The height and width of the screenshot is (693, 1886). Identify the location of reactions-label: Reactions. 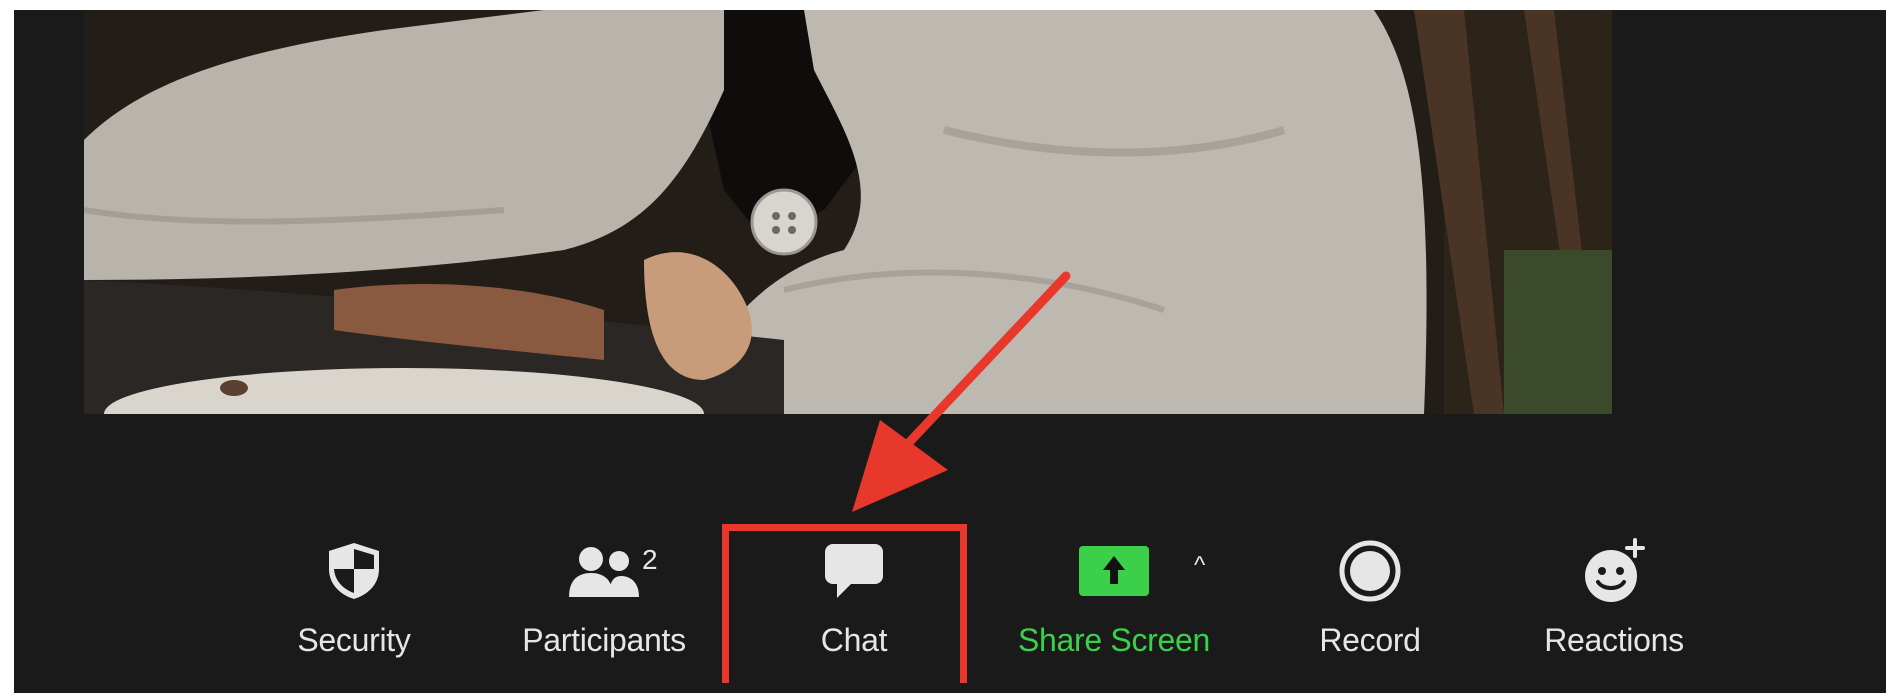
(1614, 640).